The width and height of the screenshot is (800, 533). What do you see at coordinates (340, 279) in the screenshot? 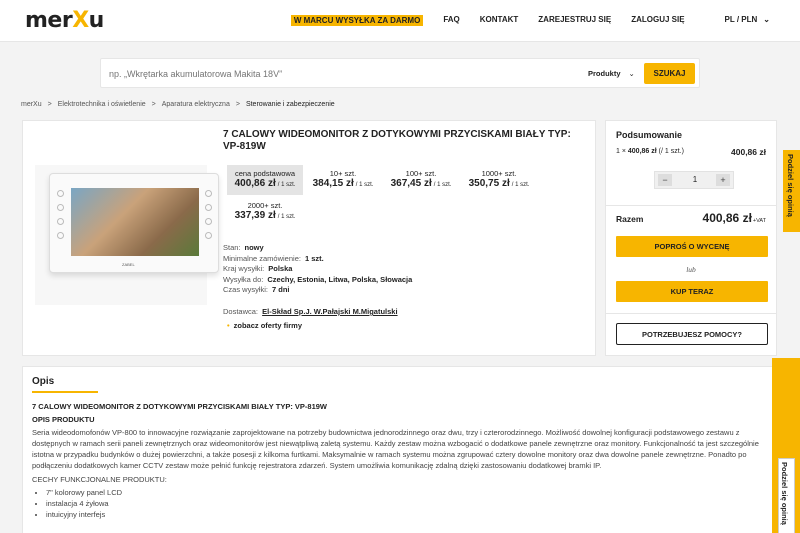
I see `spec-value: Czechy, Estonia, Litwa, Polska, Słowacja` at bounding box center [340, 279].